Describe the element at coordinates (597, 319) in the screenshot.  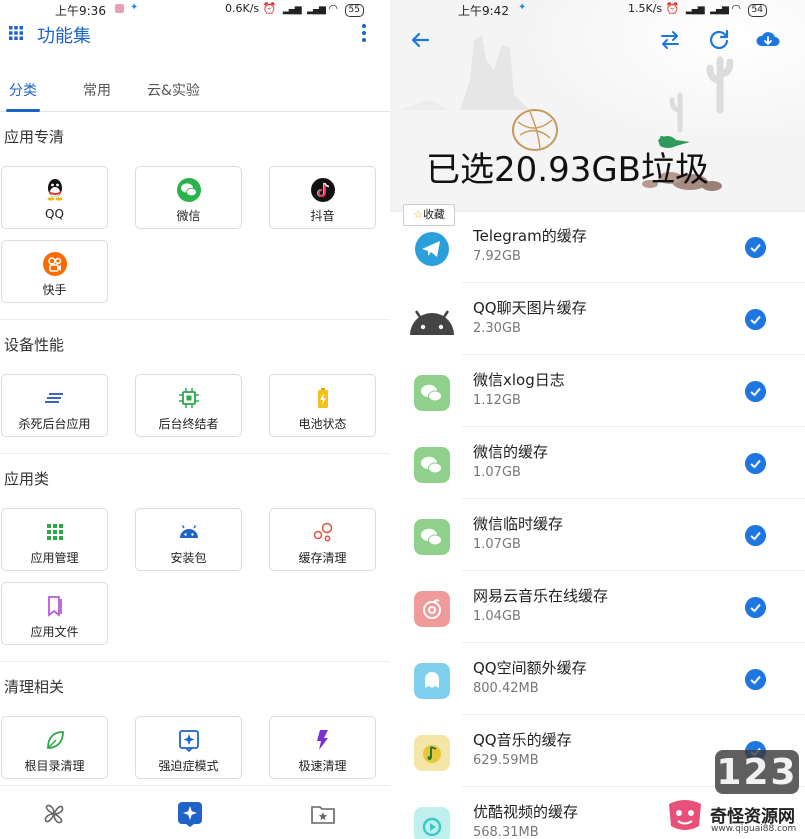
I see `junk-item: QQ聊天图片缓存 2.30GB` at that location.